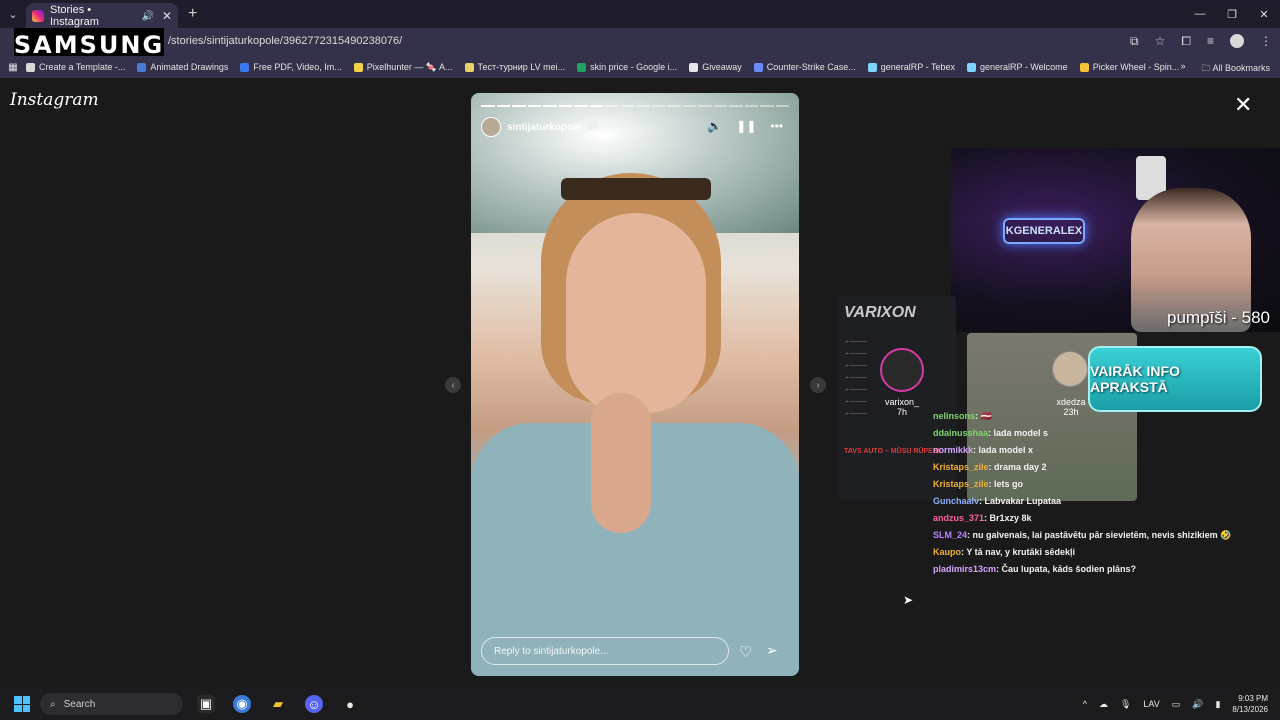 Image resolution: width=1280 pixels, height=720 pixels. I want to click on previous-story-arrow-icon: ‹, so click(453, 385).